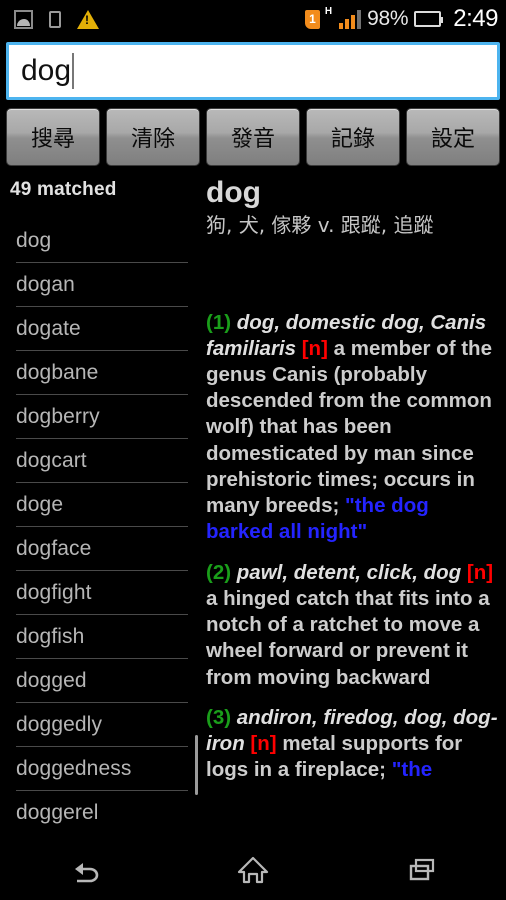 The width and height of the screenshot is (506, 900). I want to click on list-item: dog, so click(102, 241).